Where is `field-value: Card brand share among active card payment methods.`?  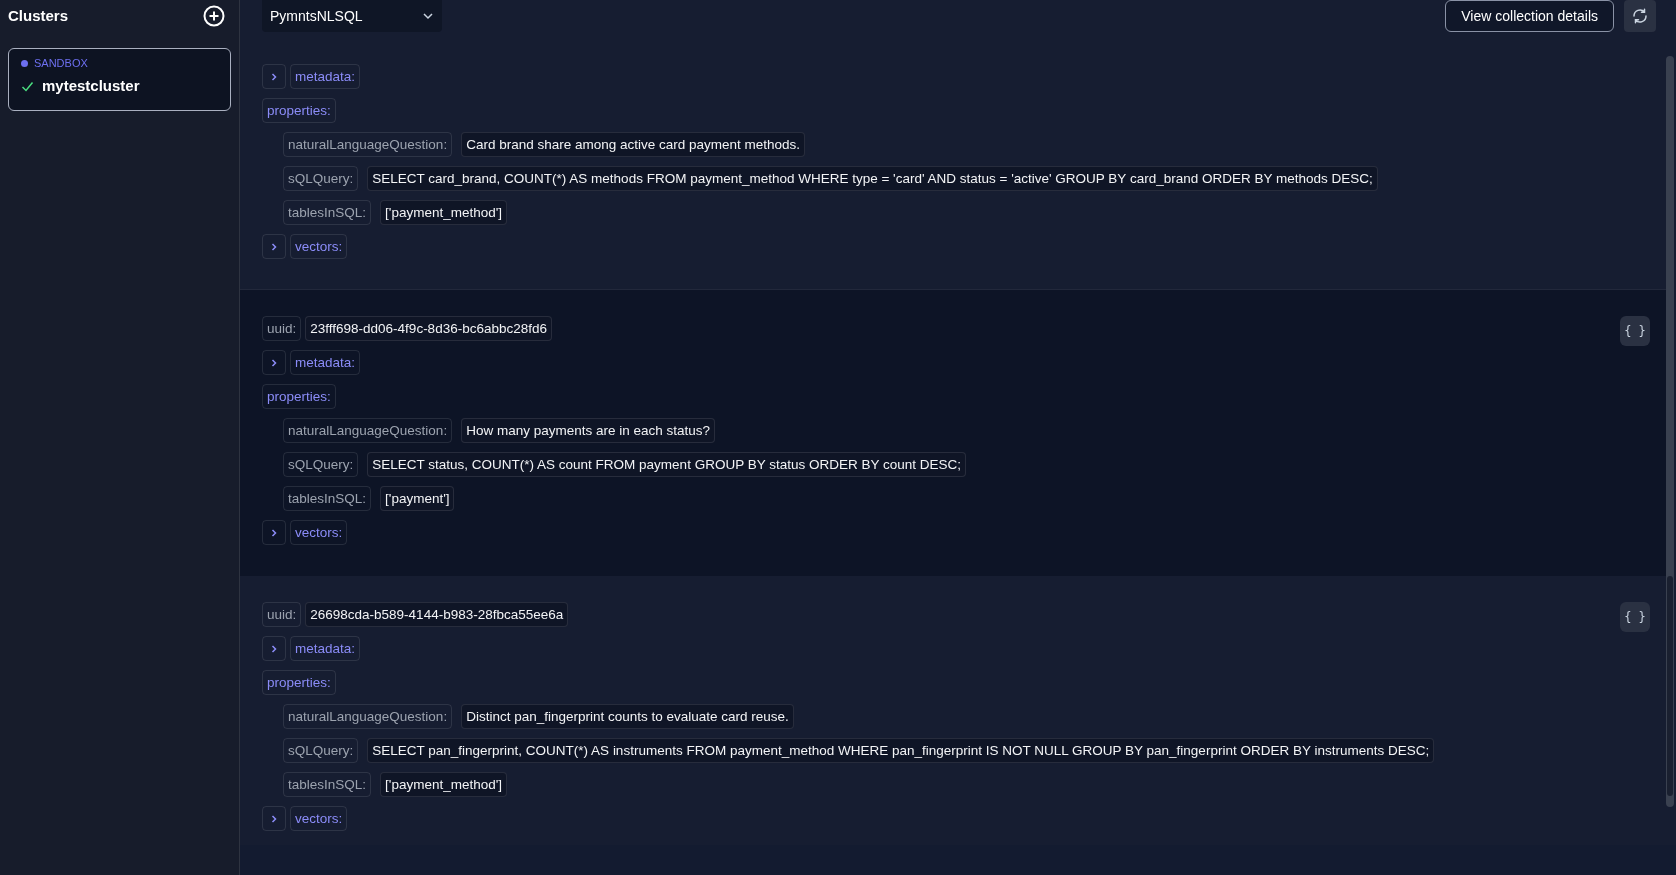 field-value: Card brand share among active card payment methods. is located at coordinates (633, 144).